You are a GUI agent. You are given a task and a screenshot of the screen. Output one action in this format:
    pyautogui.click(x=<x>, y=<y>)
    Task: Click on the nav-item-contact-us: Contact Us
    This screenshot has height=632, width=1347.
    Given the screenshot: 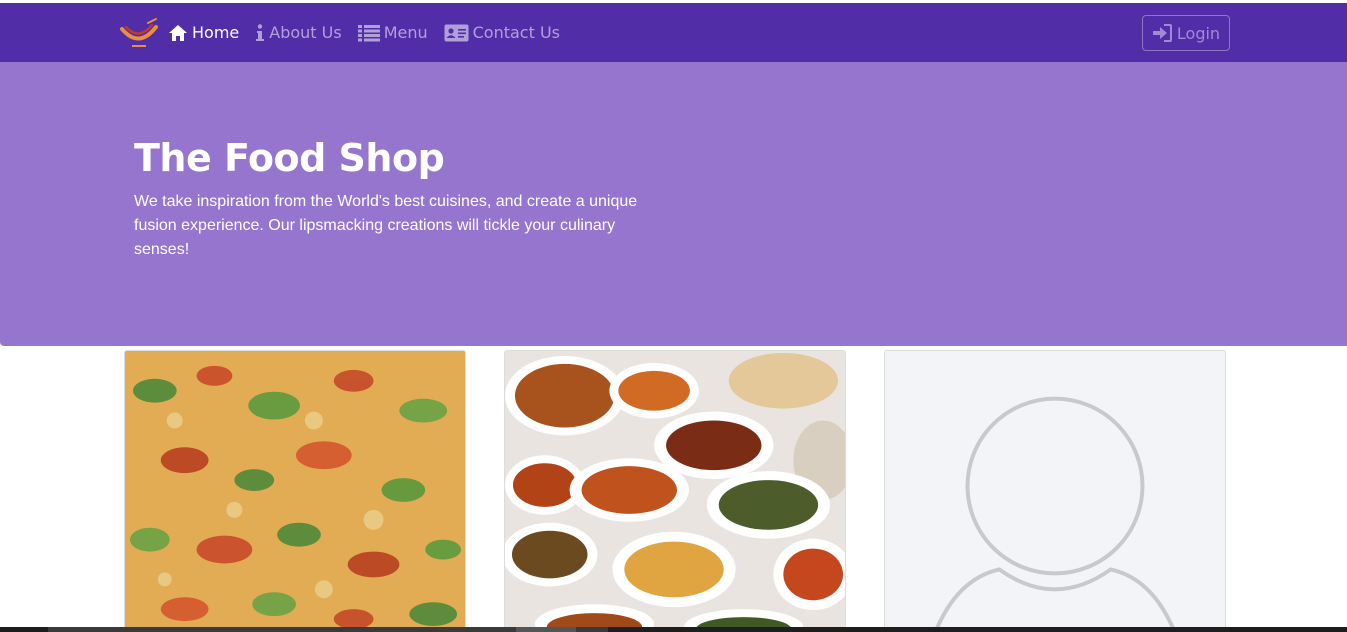 What is the action you would take?
    pyautogui.click(x=506, y=32)
    